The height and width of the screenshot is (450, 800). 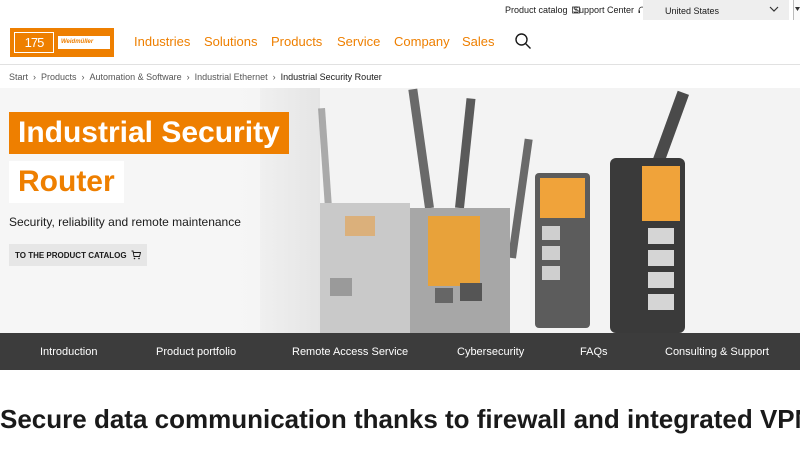 I want to click on section-cybersecurity: Cybersecurity, so click(x=490, y=352).